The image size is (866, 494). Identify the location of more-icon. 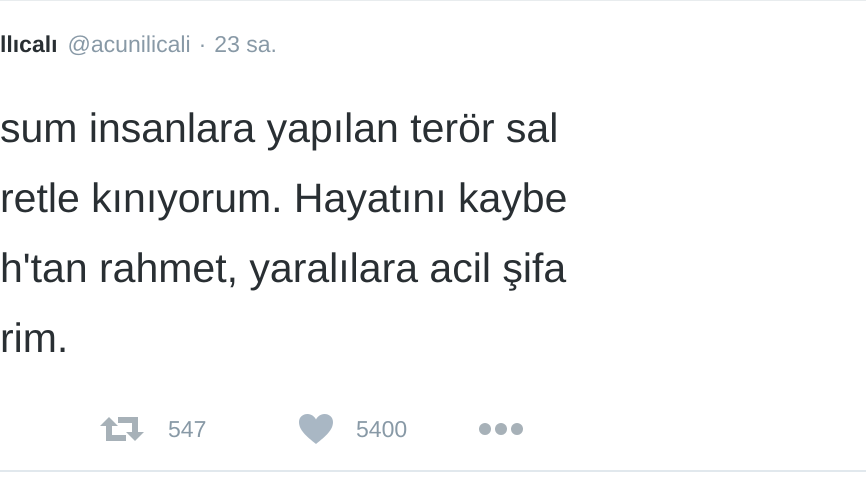
(501, 429).